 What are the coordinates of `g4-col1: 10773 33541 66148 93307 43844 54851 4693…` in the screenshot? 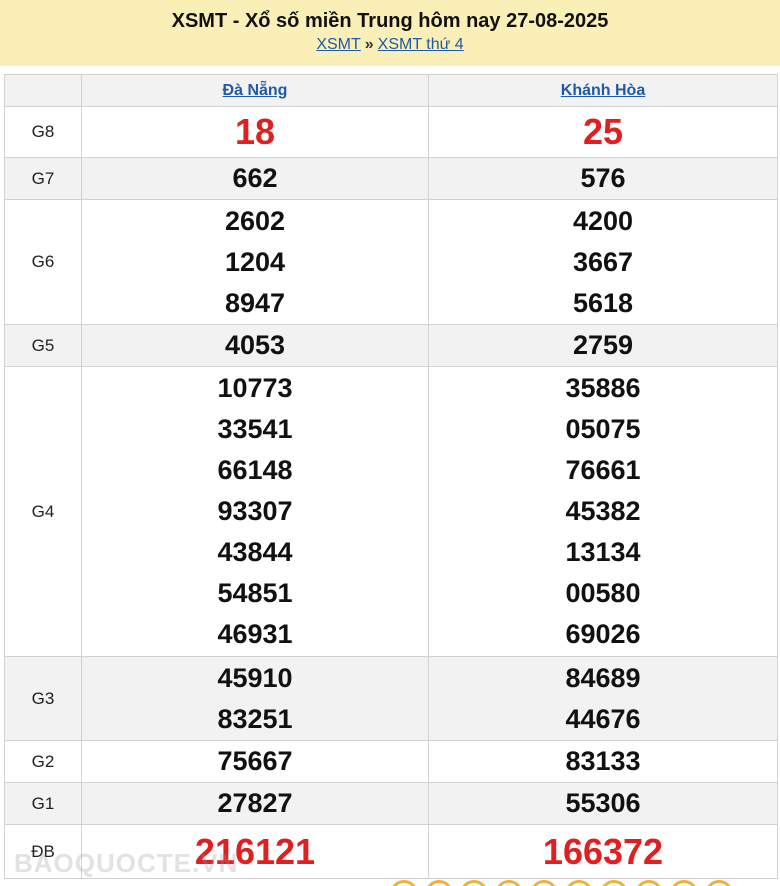 It's located at (255, 511).